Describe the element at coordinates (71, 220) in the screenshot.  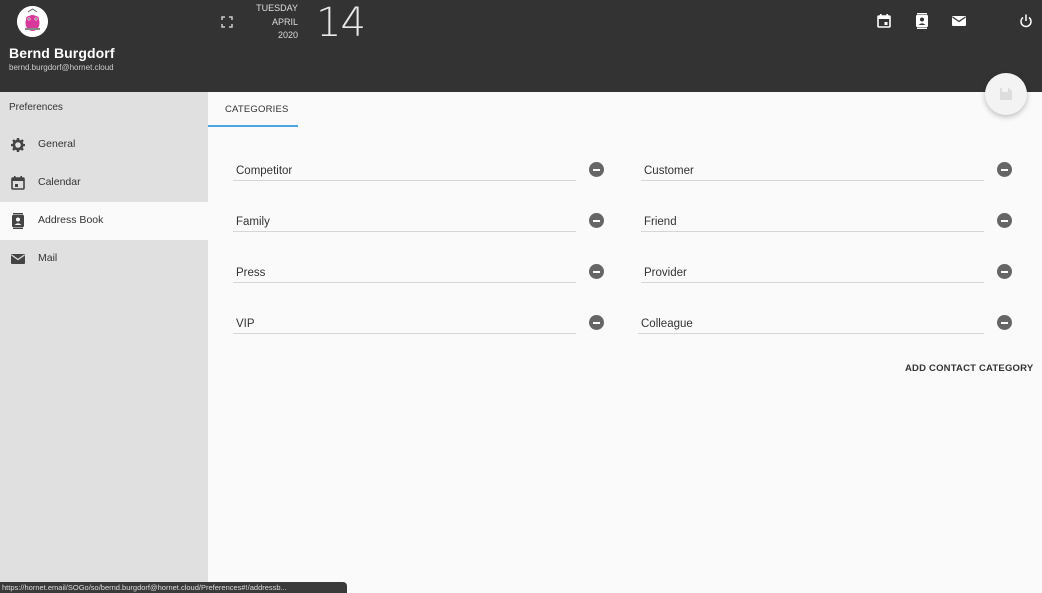
I see `sidebar-item-label: Address Book` at that location.